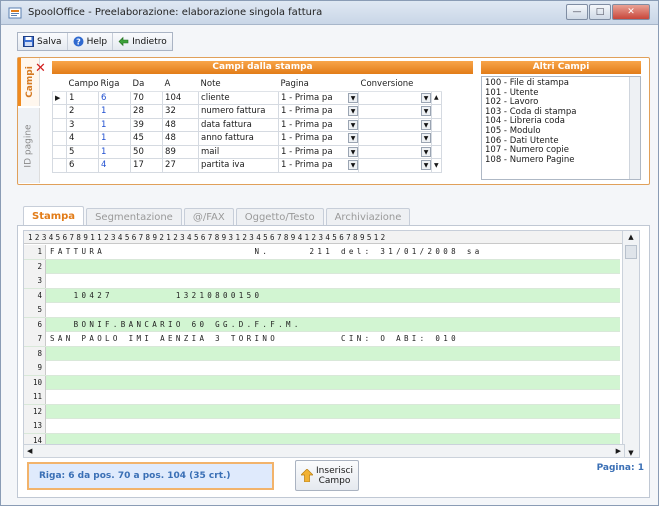 The height and width of the screenshot is (506, 659). What do you see at coordinates (630, 344) in the screenshot?
I see `grid-vertical-scrollbar: ▲ ▼` at bounding box center [630, 344].